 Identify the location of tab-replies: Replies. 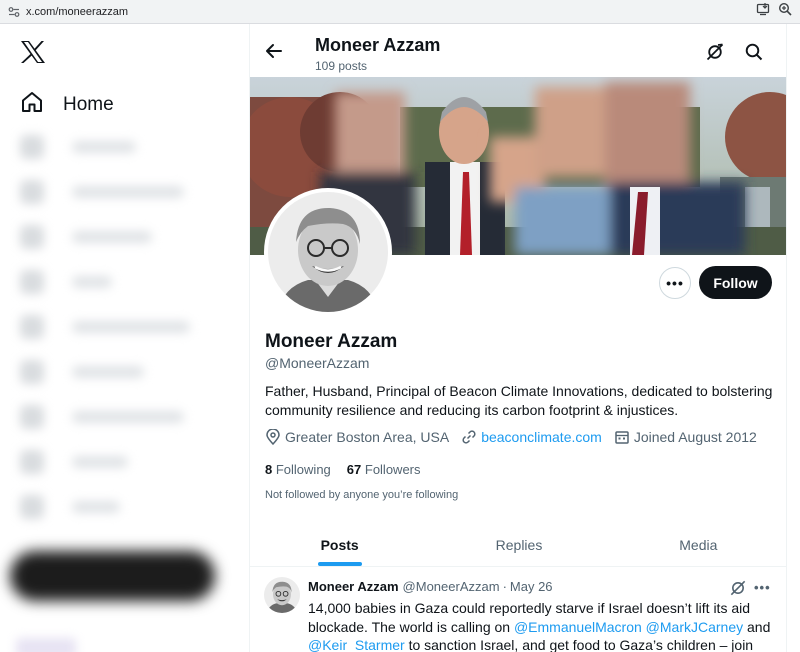
(518, 544).